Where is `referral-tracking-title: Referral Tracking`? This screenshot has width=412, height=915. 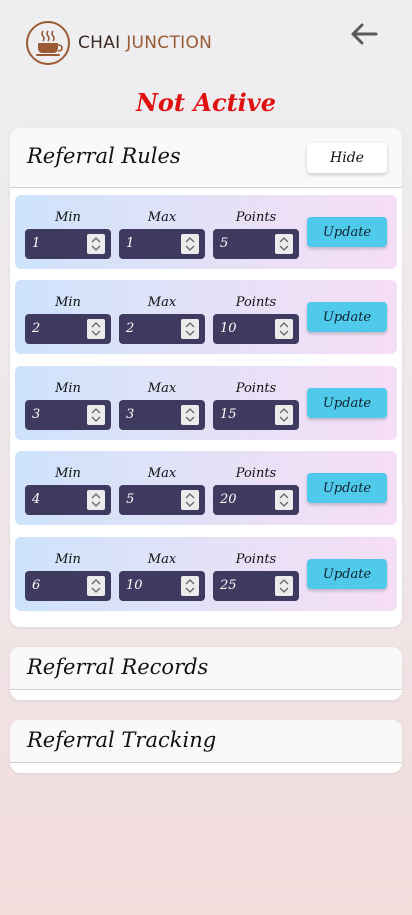 referral-tracking-title: Referral Tracking is located at coordinates (122, 740).